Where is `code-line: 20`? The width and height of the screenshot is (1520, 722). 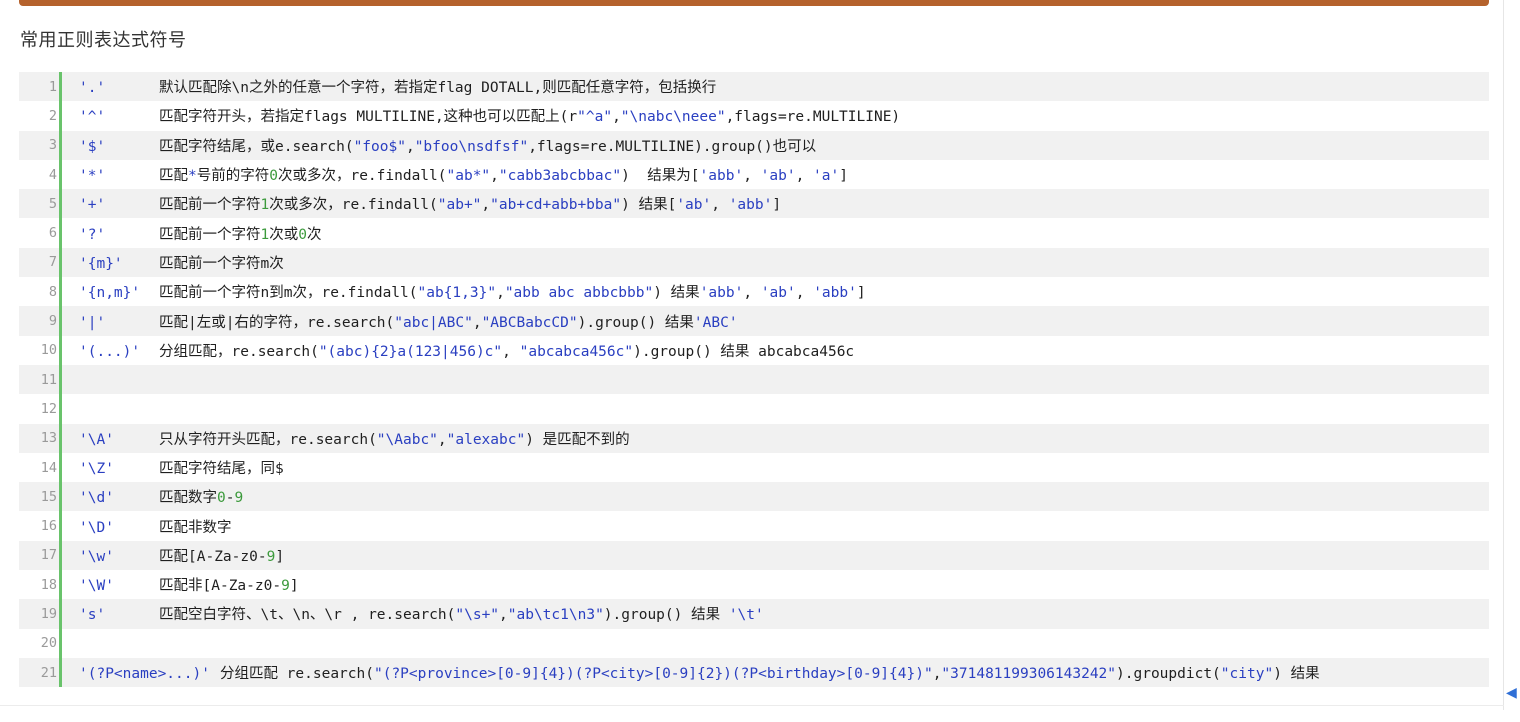
code-line: 20 is located at coordinates (754, 643).